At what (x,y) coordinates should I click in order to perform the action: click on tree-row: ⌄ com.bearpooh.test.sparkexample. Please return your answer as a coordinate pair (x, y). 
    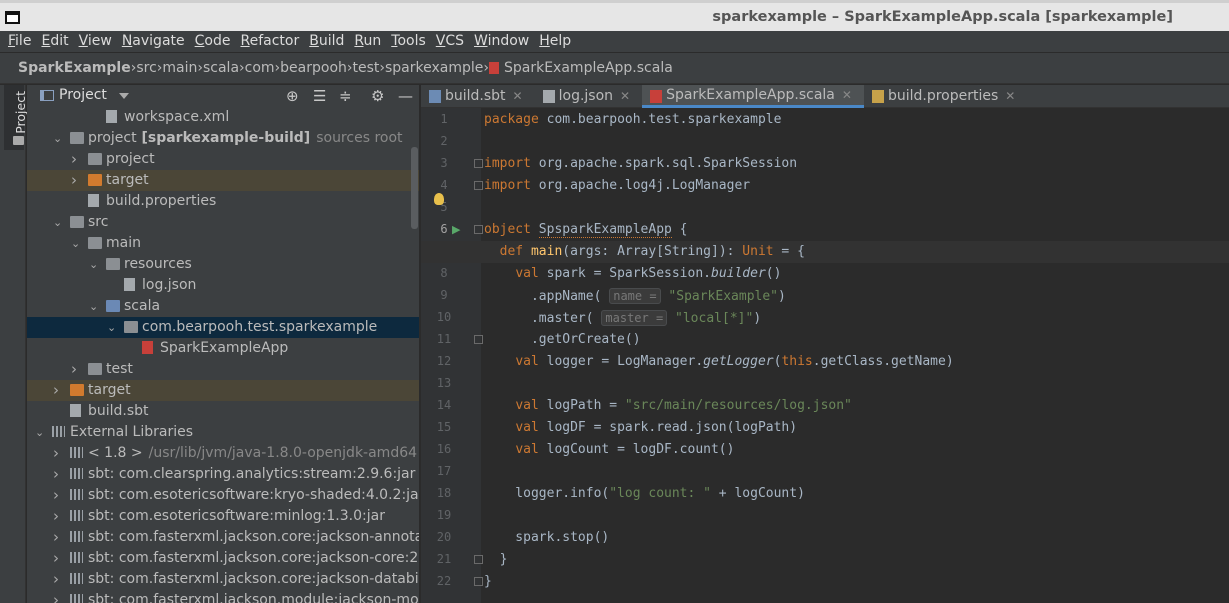
    Looking at the image, I should click on (223, 327).